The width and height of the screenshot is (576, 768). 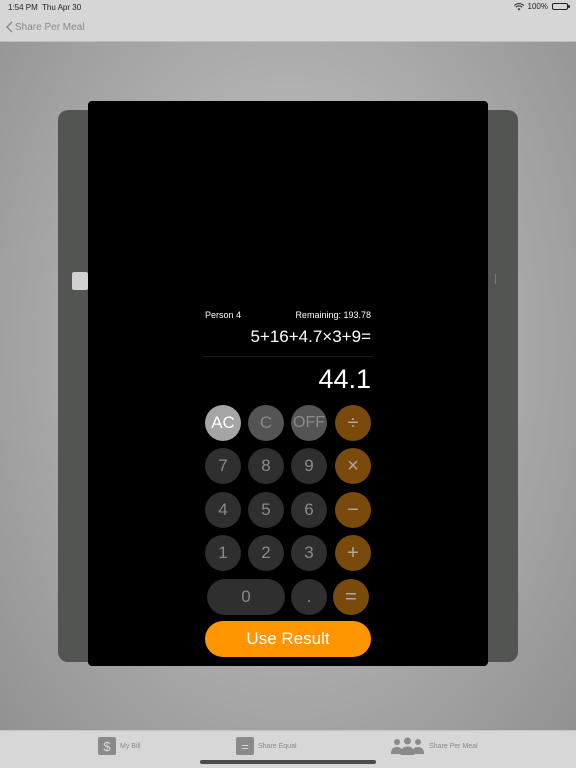 What do you see at coordinates (246, 597) in the screenshot?
I see `key-0: 0` at bounding box center [246, 597].